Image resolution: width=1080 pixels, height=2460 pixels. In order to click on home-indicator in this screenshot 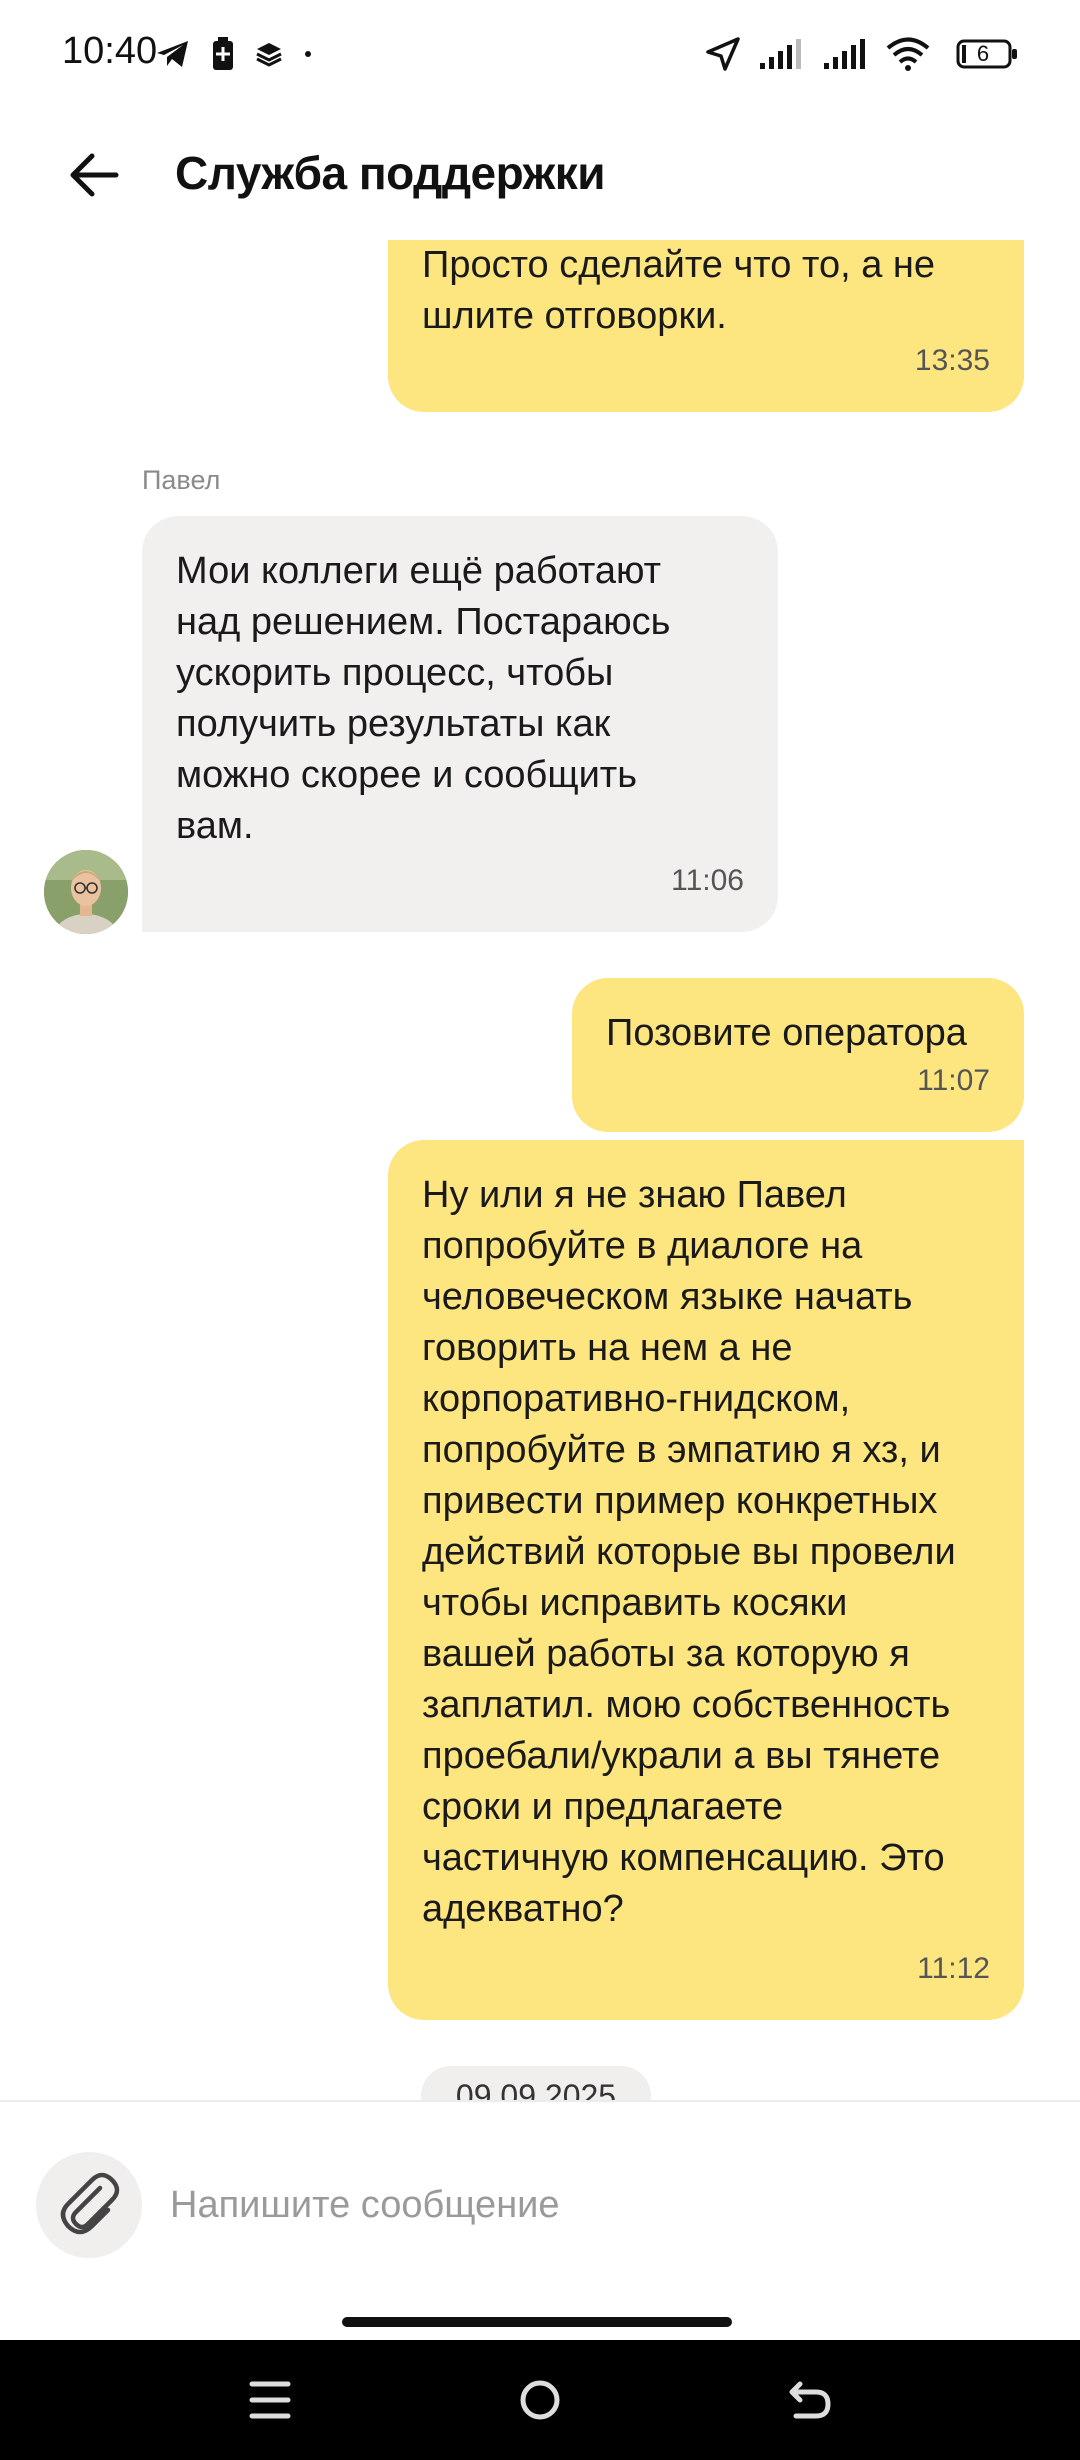, I will do `click(537, 2322)`.